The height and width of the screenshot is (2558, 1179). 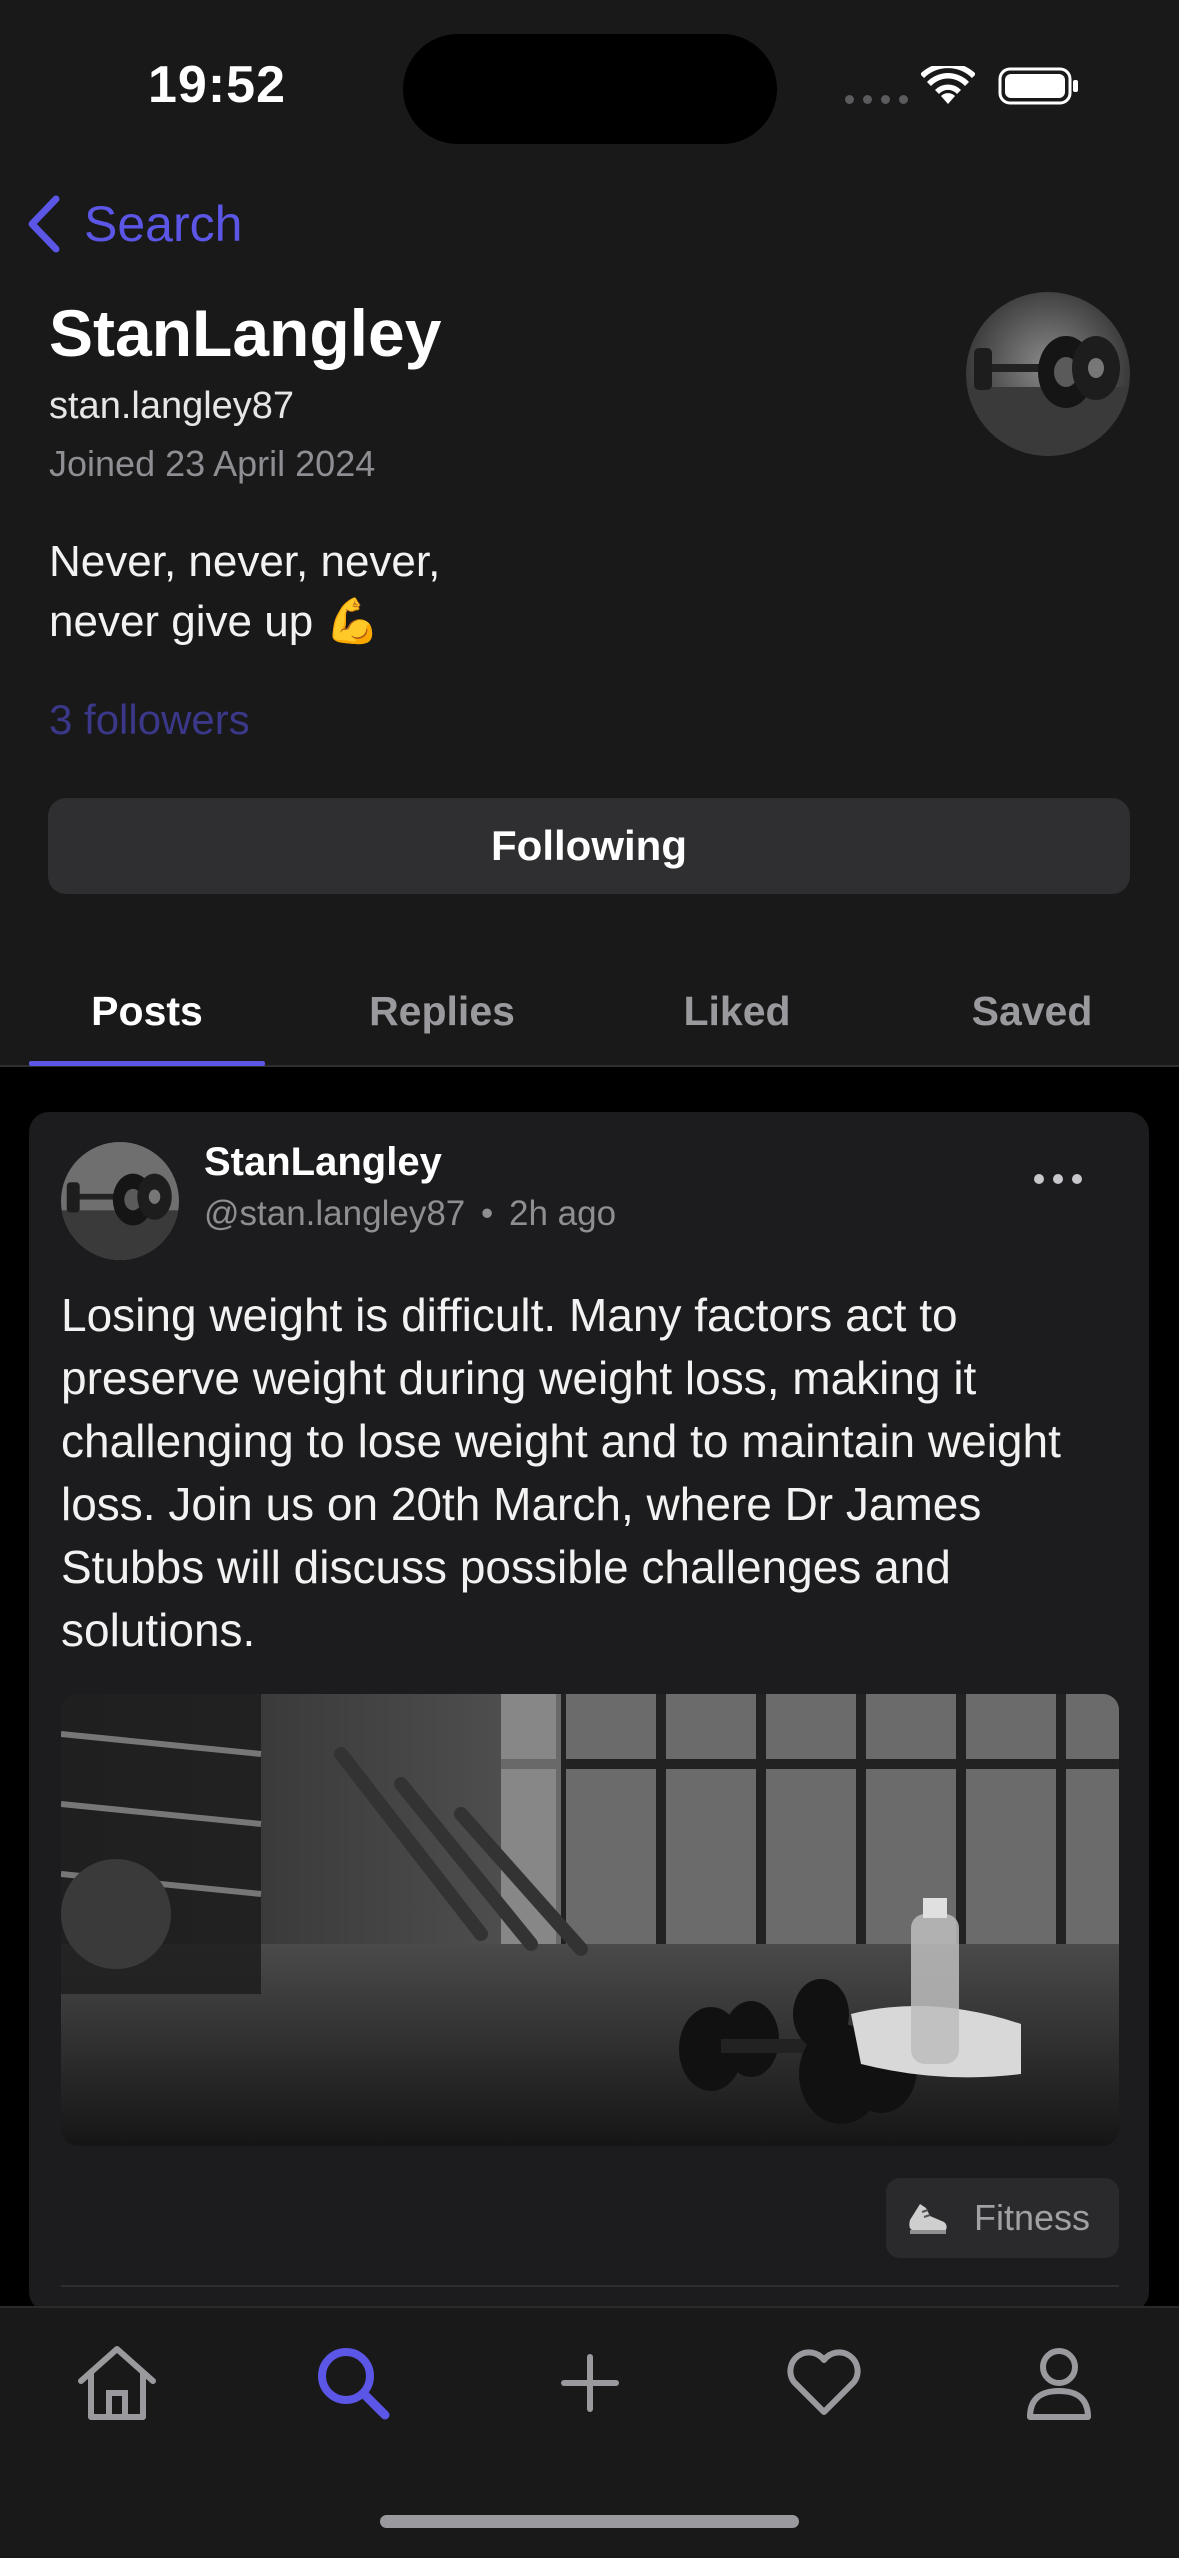 I want to click on post-author-name: StanLangley, so click(x=323, y=1162).